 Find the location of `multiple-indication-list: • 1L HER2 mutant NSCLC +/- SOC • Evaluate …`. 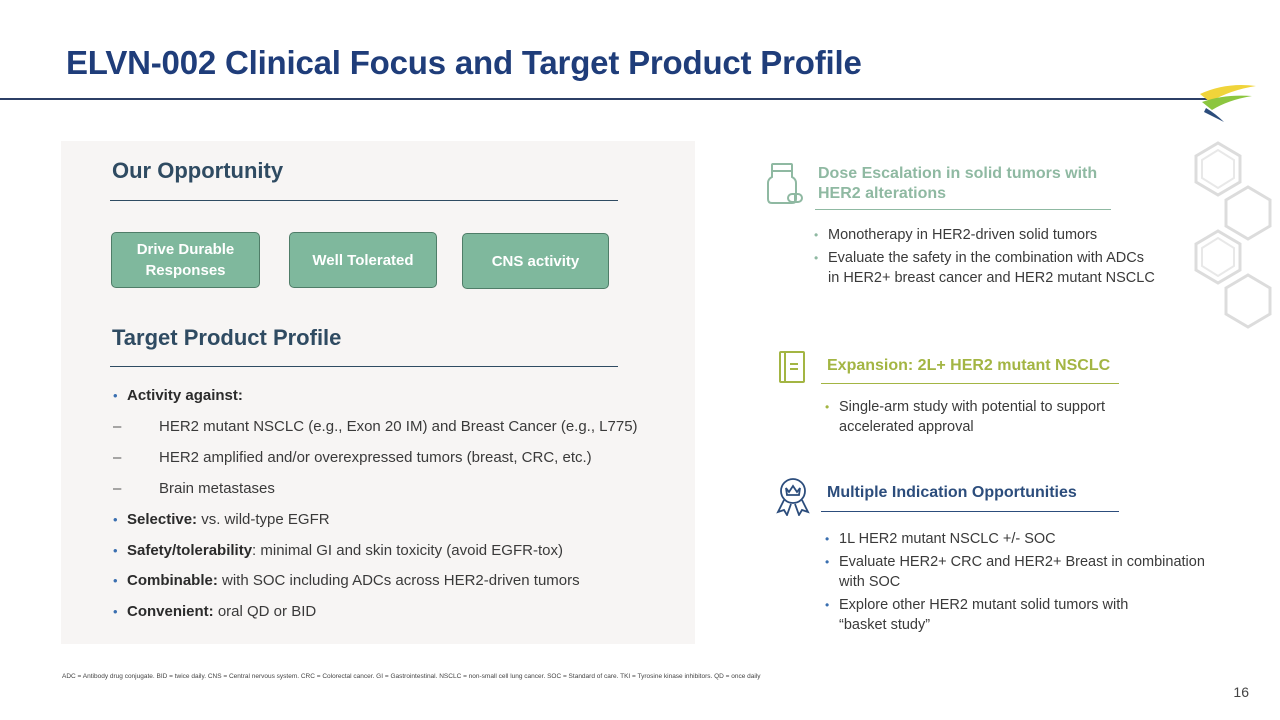

multiple-indication-list: • 1L HER2 mutant NSCLC +/- SOC • Evaluate … is located at coordinates (1025, 583).